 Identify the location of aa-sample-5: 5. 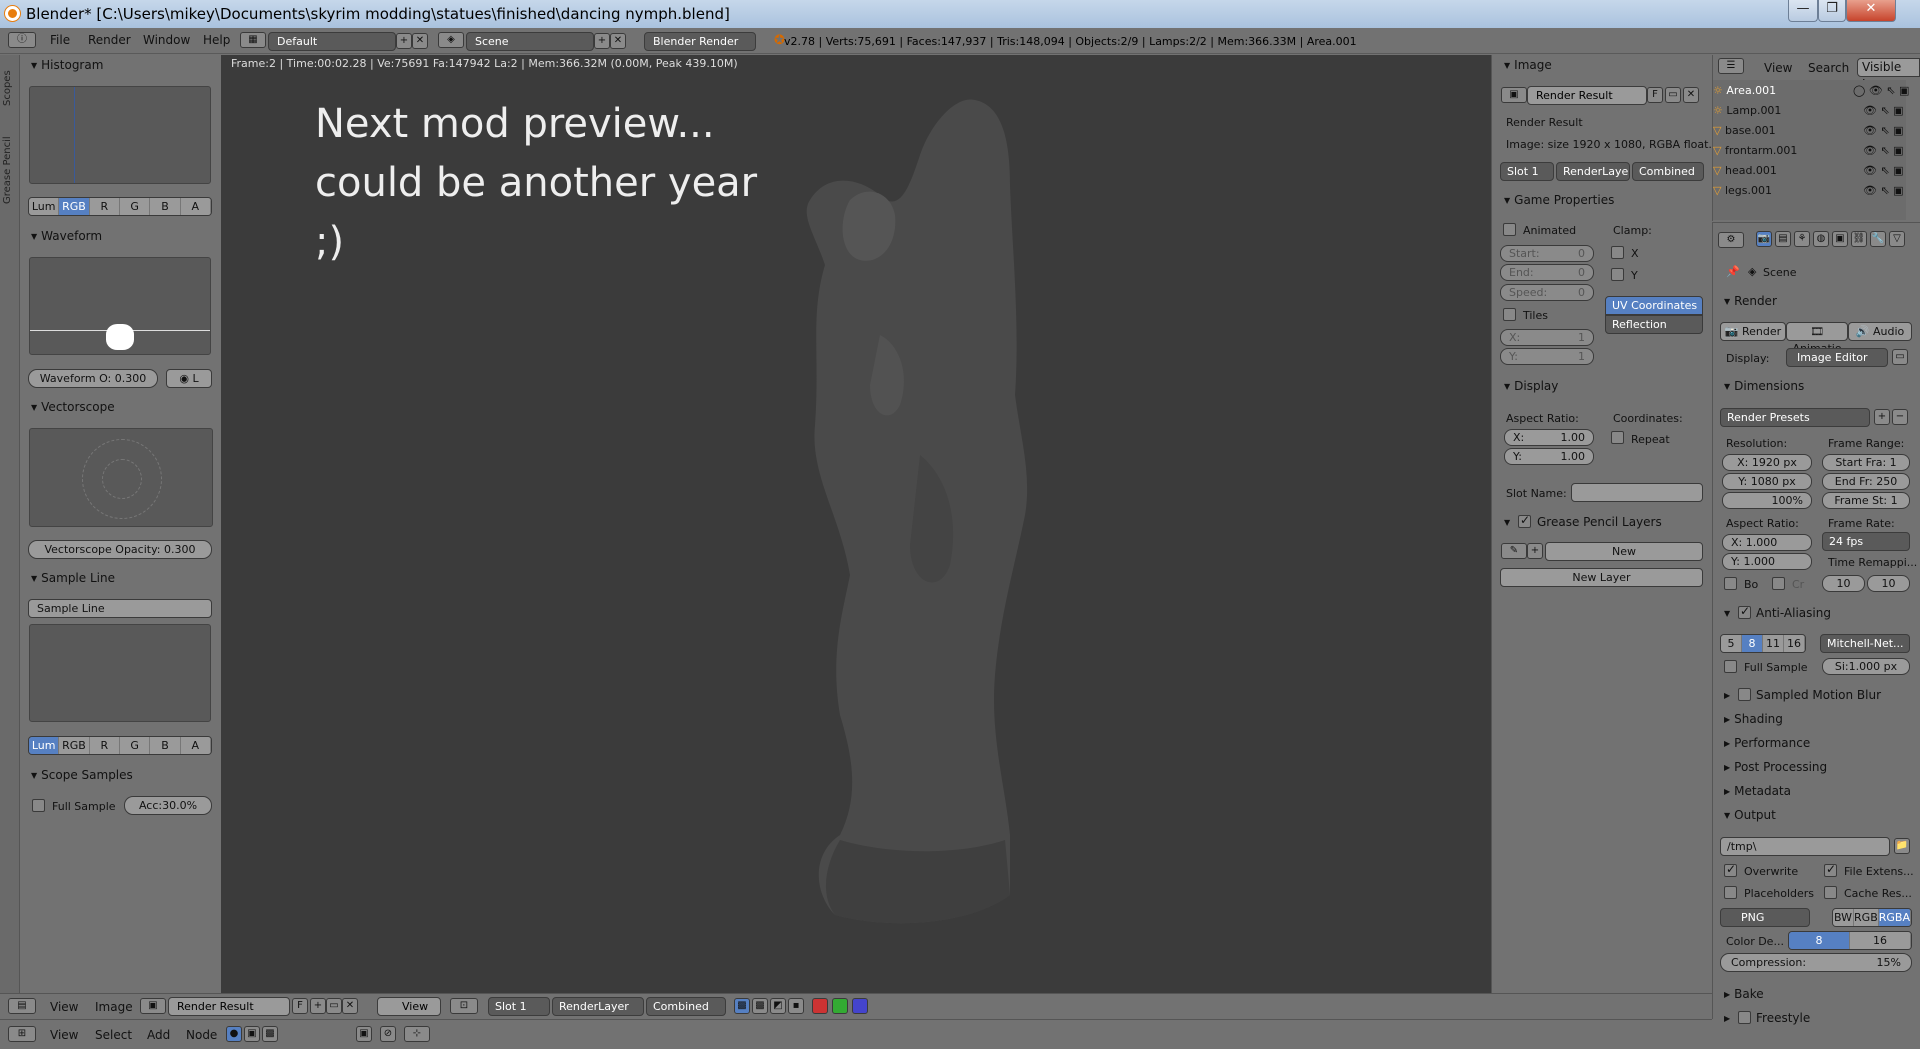
(1731, 643).